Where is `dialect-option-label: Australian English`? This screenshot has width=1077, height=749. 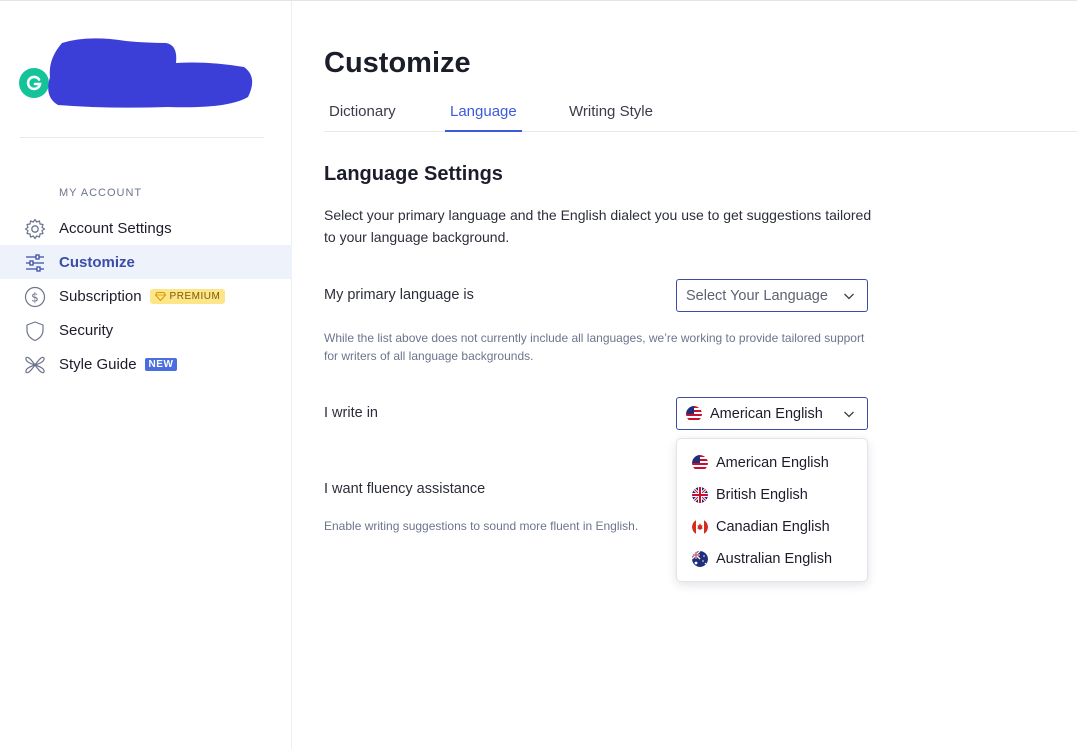 dialect-option-label: Australian English is located at coordinates (774, 559).